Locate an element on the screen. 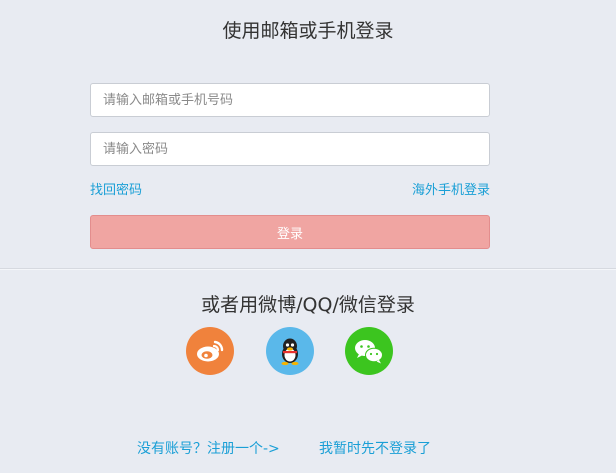 This screenshot has height=473, width=616. qq-penguin-icon is located at coordinates (290, 352).